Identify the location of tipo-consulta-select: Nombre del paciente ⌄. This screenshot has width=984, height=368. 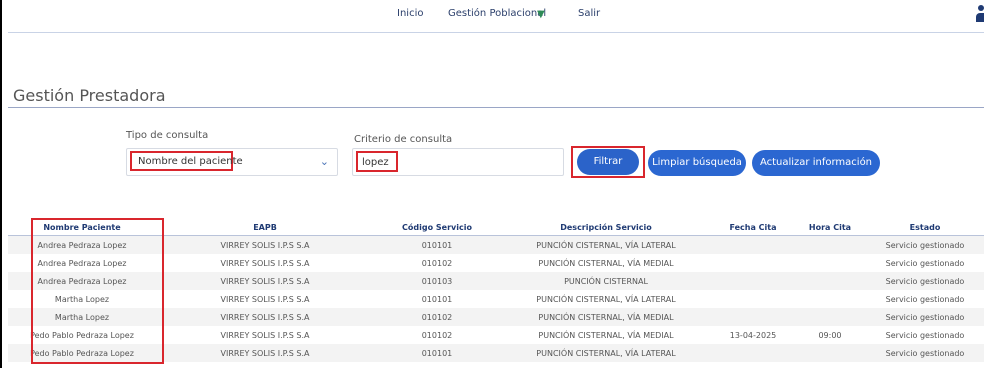
(232, 162).